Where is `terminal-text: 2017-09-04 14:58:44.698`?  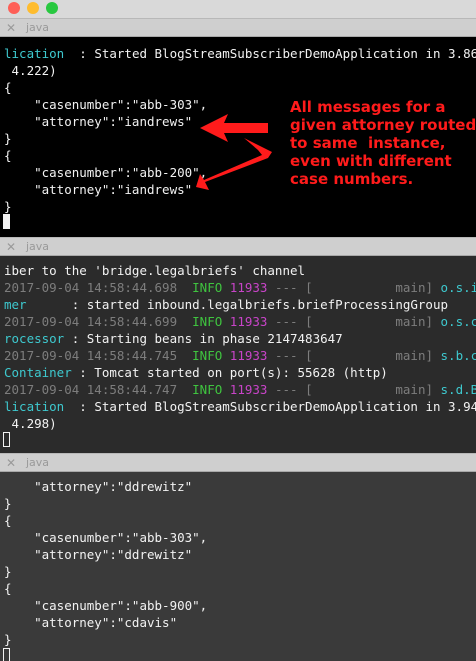
terminal-text: 2017-09-04 14:58:44.698 is located at coordinates (98, 287).